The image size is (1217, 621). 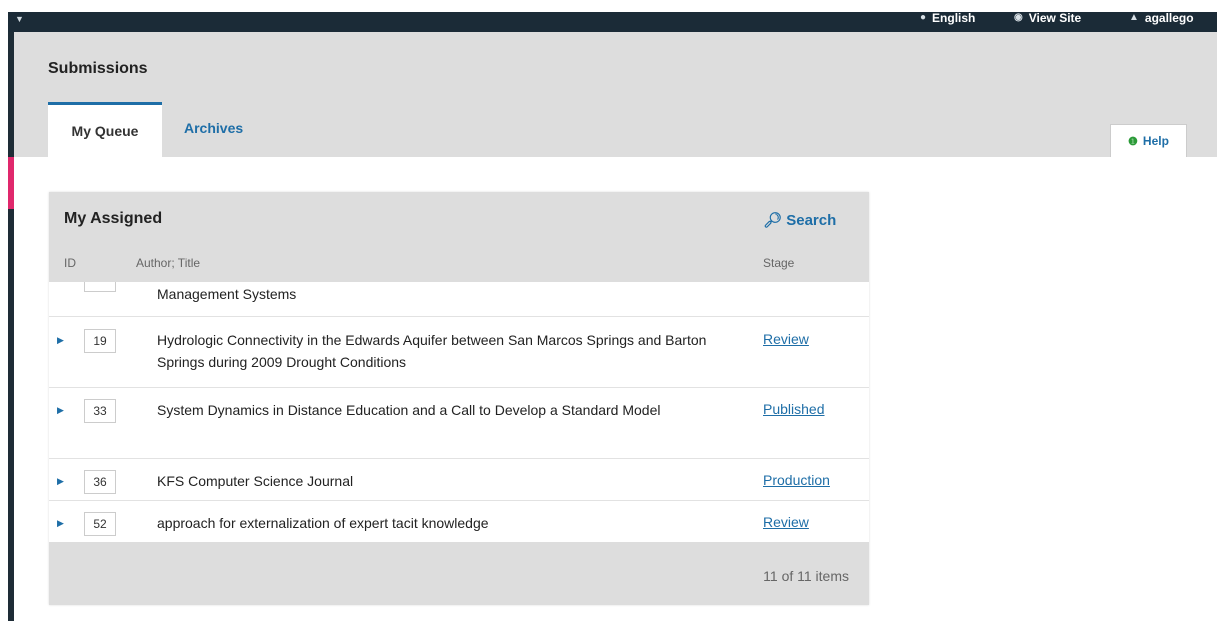 I want to click on help-label: Help, so click(x=1155, y=141).